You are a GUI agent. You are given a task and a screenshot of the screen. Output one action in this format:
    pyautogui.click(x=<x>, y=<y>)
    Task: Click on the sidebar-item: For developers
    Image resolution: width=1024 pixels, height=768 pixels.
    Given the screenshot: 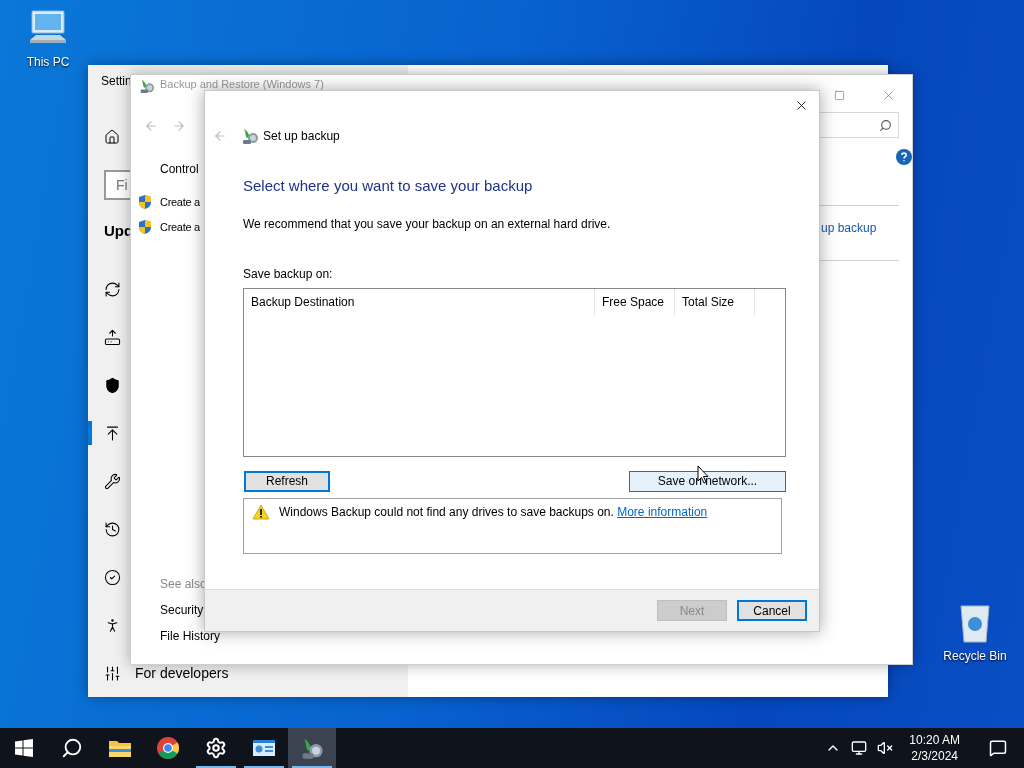 What is the action you would take?
    pyautogui.click(x=161, y=673)
    